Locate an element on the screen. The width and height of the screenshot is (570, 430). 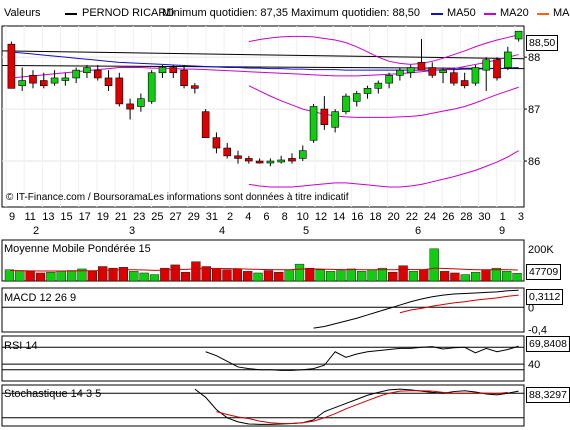
x-day-tick-label: 15 is located at coordinates (66, 217).